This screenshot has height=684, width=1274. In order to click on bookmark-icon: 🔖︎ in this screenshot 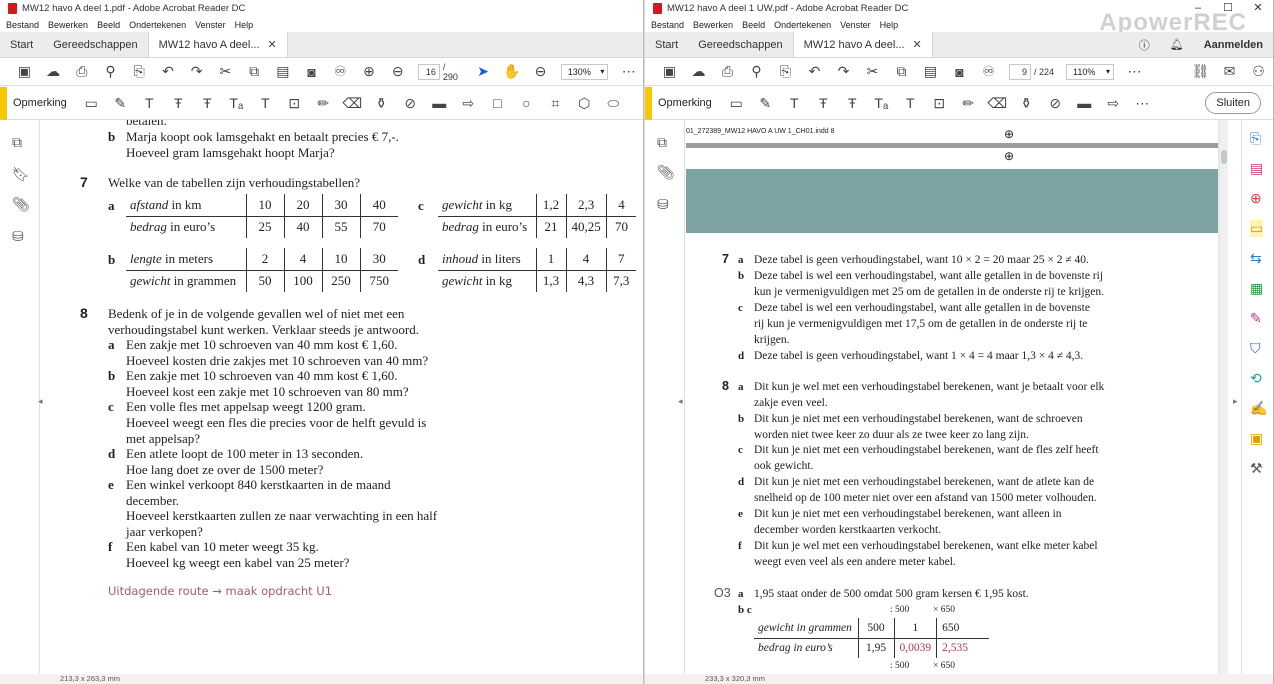, I will do `click(21, 174)`.